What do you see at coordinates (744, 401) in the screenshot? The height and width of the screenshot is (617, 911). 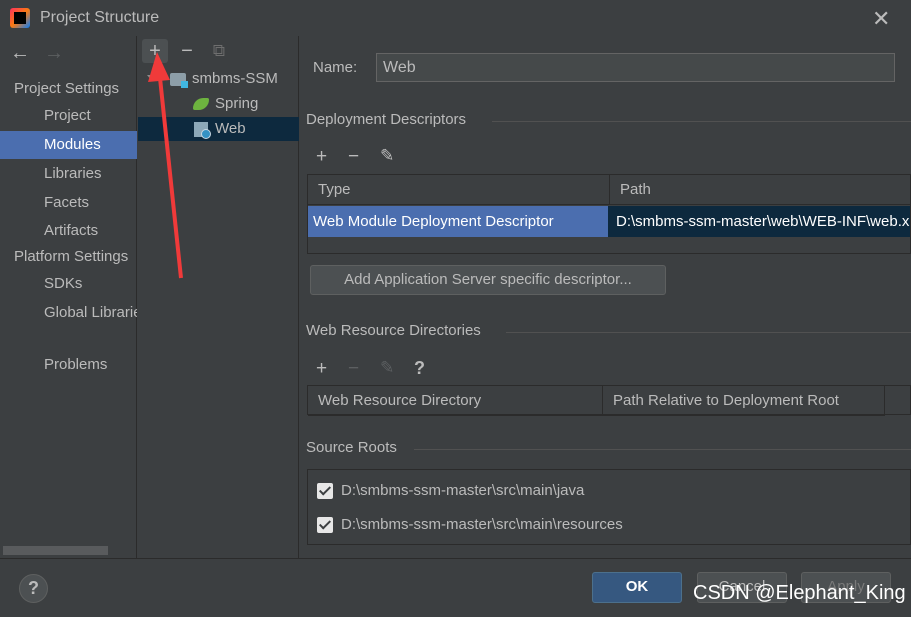 I see `column-header-relative-path: Path Relative to Deployment Root` at bounding box center [744, 401].